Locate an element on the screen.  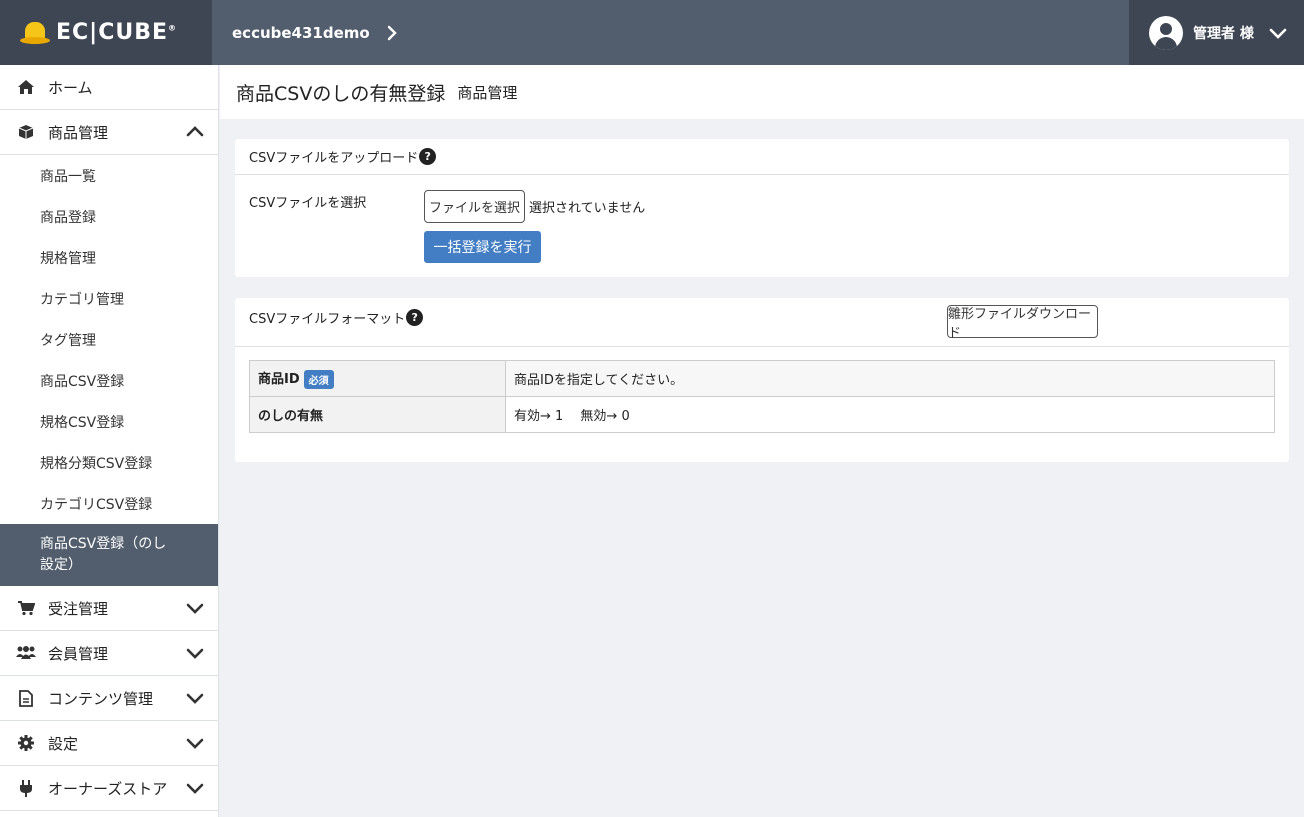
upload-card-body: CSVファイルを選択 ファイルを選択 選択されていません 一括登録を実行 is located at coordinates (762, 225).